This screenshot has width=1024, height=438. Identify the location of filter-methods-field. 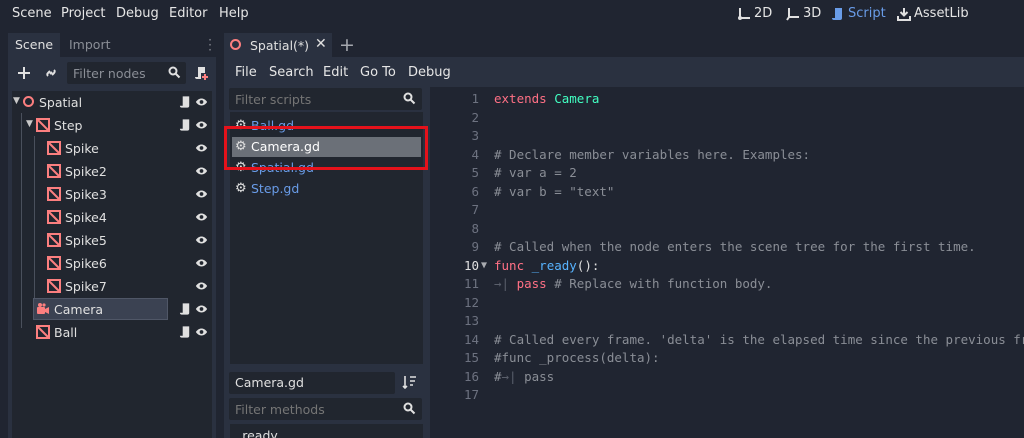
(325, 409).